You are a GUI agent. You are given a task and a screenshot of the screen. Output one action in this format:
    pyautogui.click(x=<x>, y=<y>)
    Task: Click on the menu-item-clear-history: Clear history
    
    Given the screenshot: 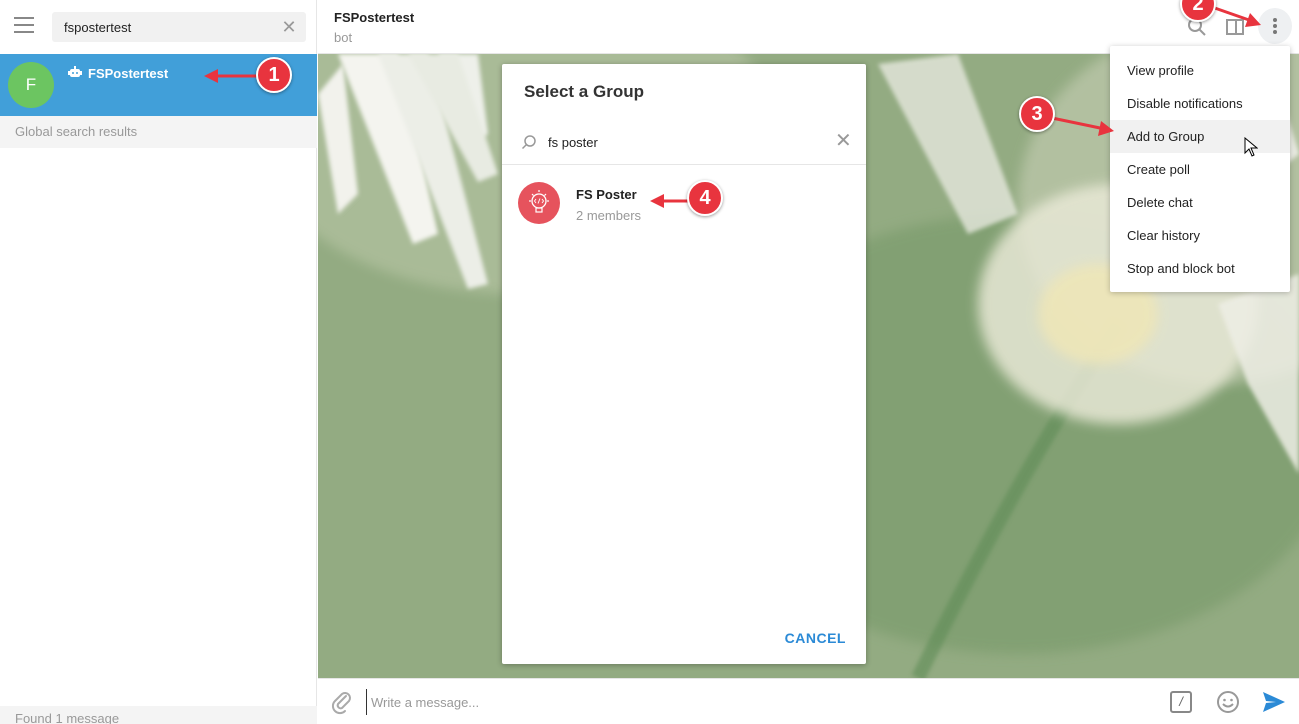 What is the action you would take?
    pyautogui.click(x=1200, y=235)
    